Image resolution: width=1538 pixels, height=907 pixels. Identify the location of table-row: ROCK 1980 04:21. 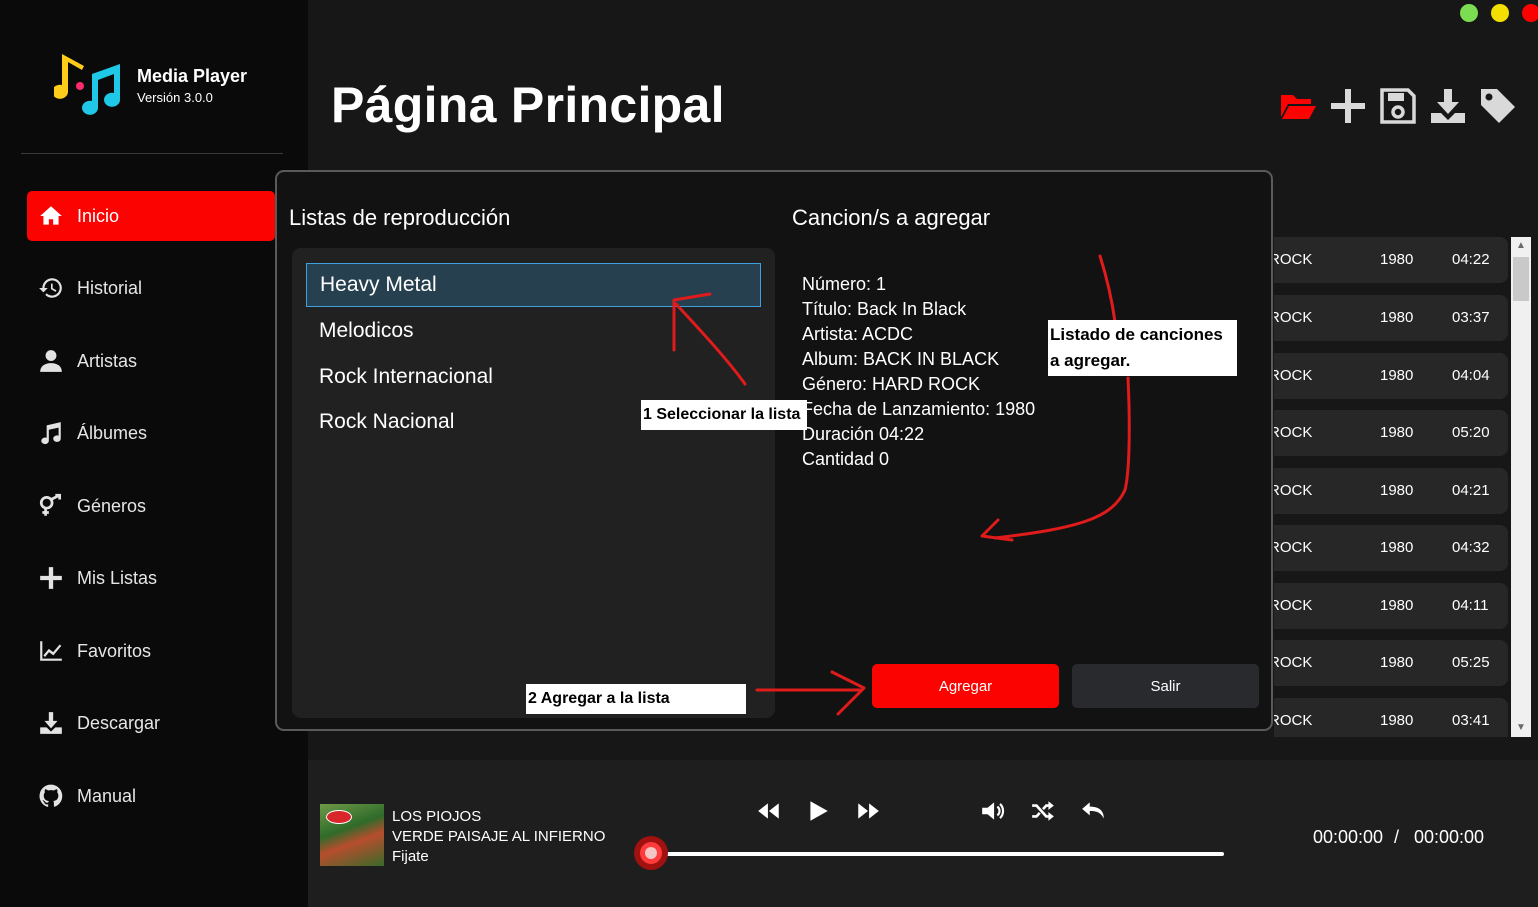
(1391, 491).